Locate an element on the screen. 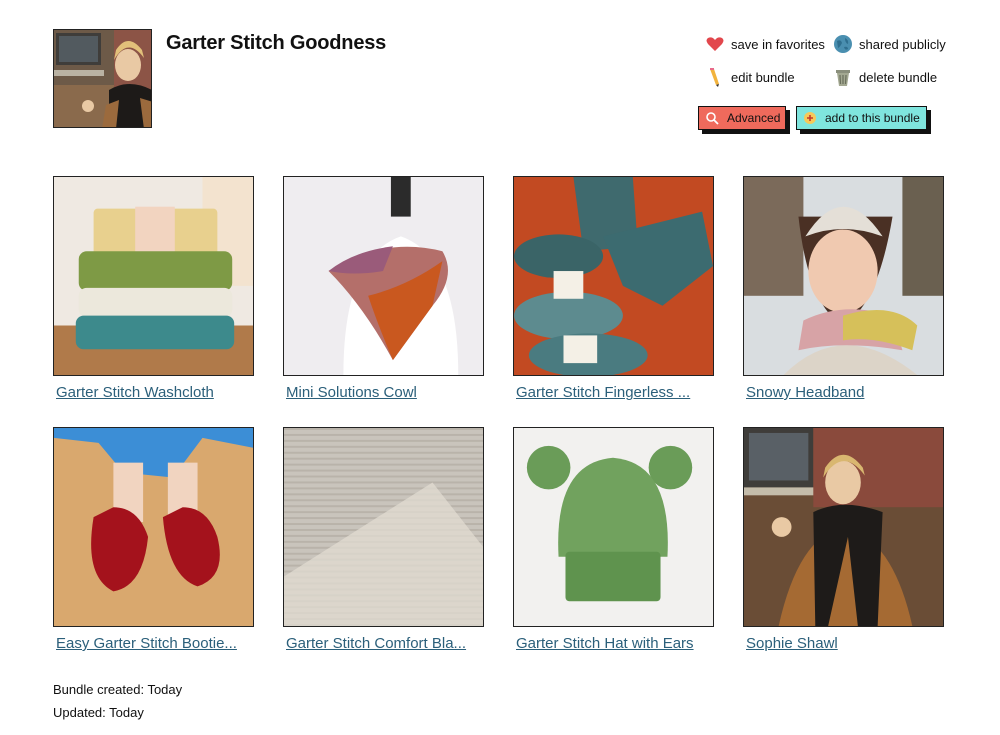 This screenshot has height=735, width=1000. save-favorites-label: save in favorites is located at coordinates (778, 44).